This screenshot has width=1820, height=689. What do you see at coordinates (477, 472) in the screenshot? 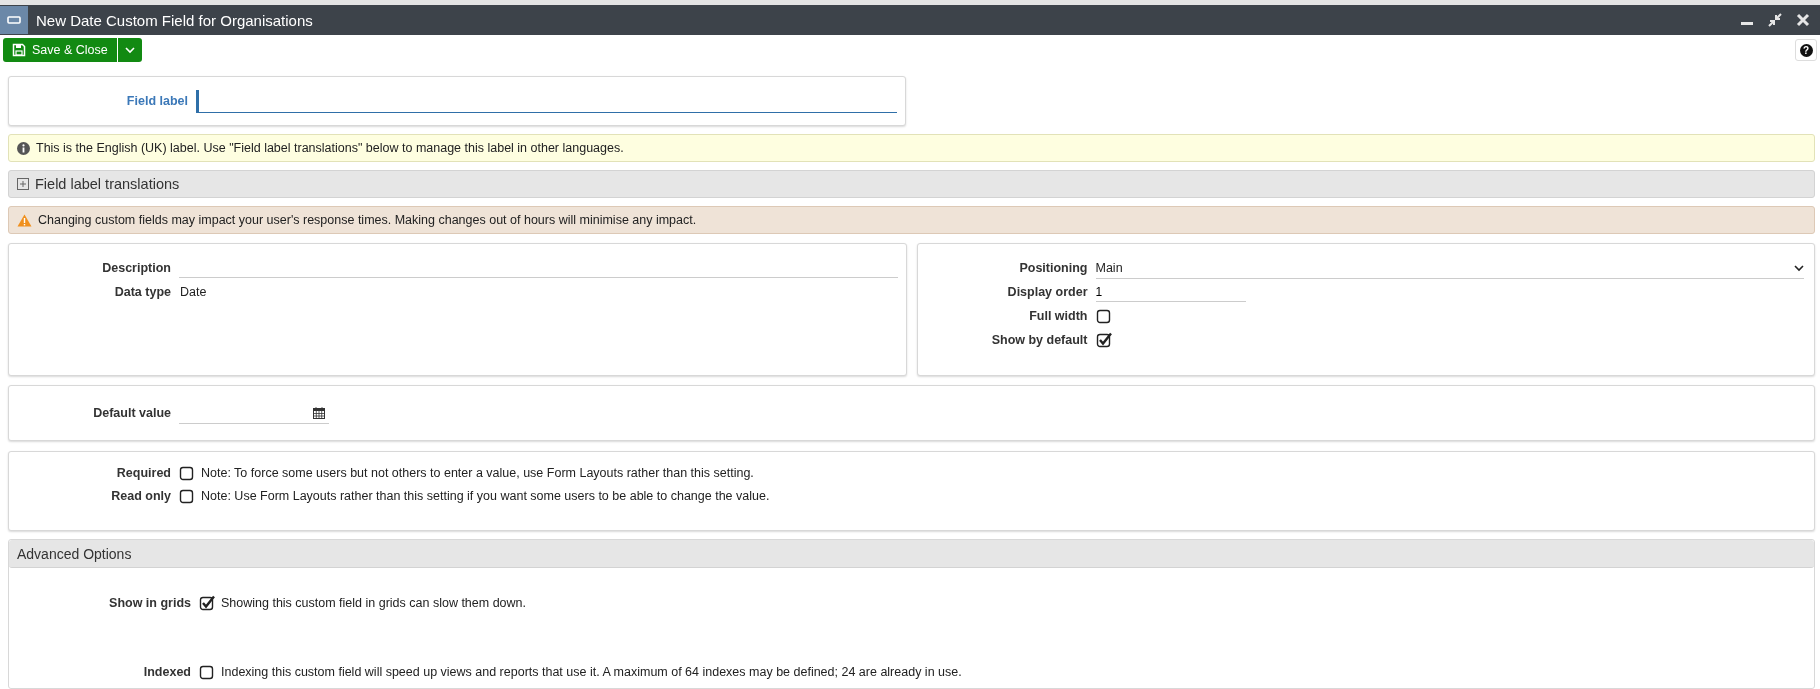
I see `note-text: Note: To force some users but not others to enter a value, use Form Layouts rather than this setting.` at bounding box center [477, 472].